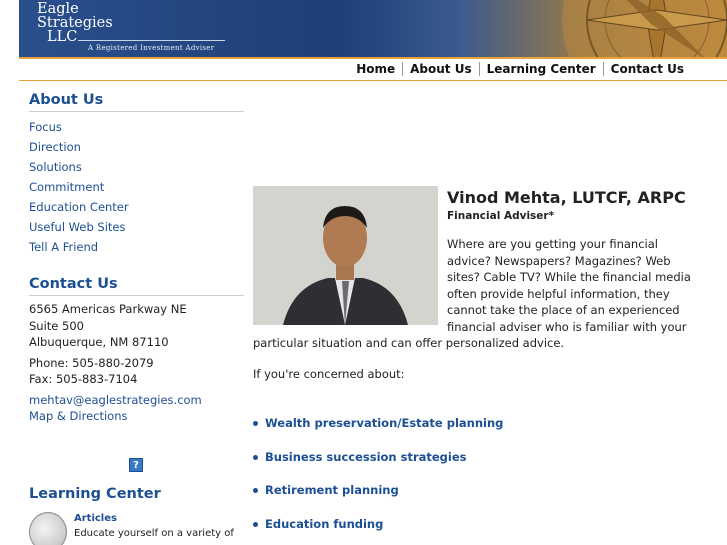  Describe the element at coordinates (151, 40) in the screenshot. I see `logo-rule` at that location.